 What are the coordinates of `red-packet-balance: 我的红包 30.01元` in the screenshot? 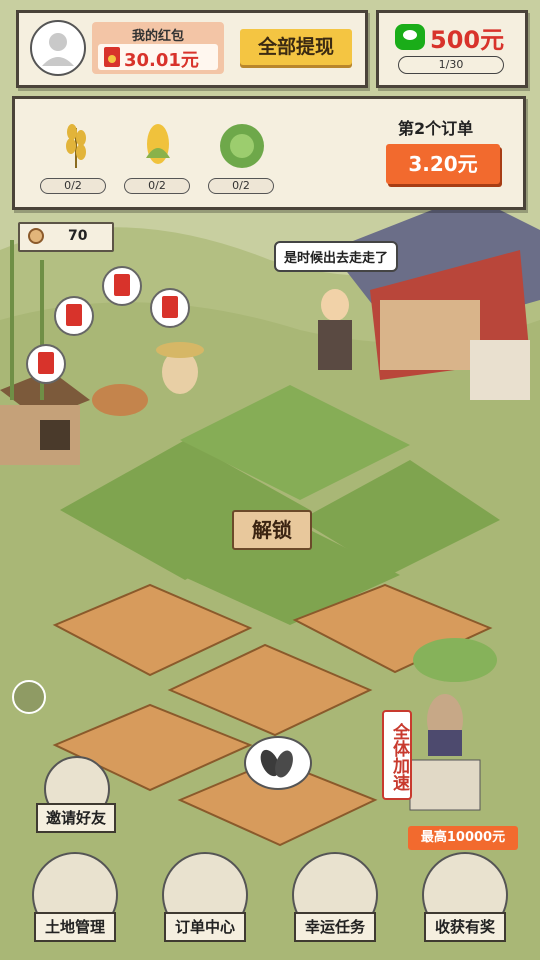 It's located at (158, 48).